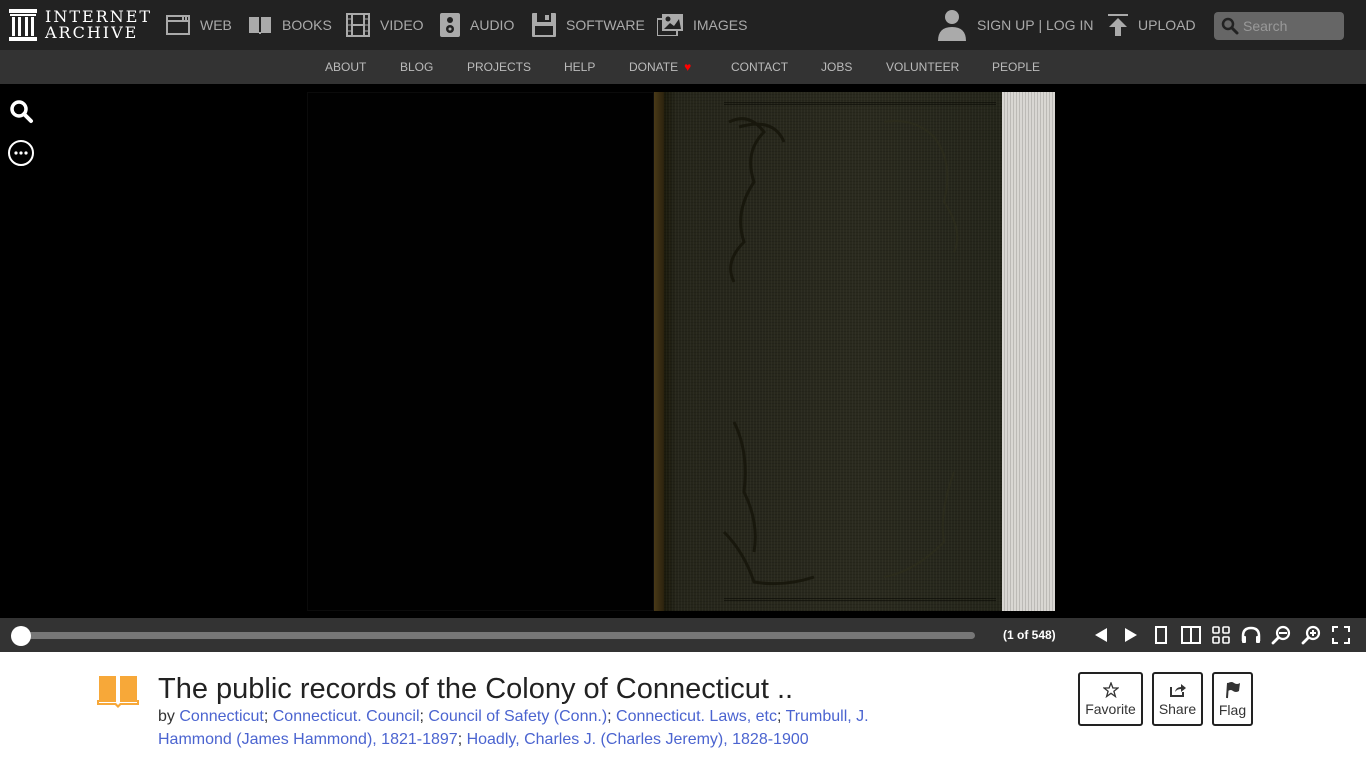 This screenshot has height=768, width=1366. Describe the element at coordinates (499, 67) in the screenshot. I see `subnav-projects: PROJECTS` at that location.